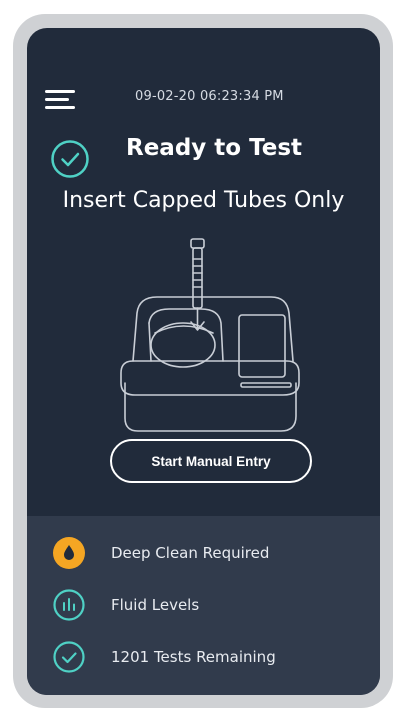  I want to click on status-item-deep-clean: Deep Clean Required, so click(208, 553).